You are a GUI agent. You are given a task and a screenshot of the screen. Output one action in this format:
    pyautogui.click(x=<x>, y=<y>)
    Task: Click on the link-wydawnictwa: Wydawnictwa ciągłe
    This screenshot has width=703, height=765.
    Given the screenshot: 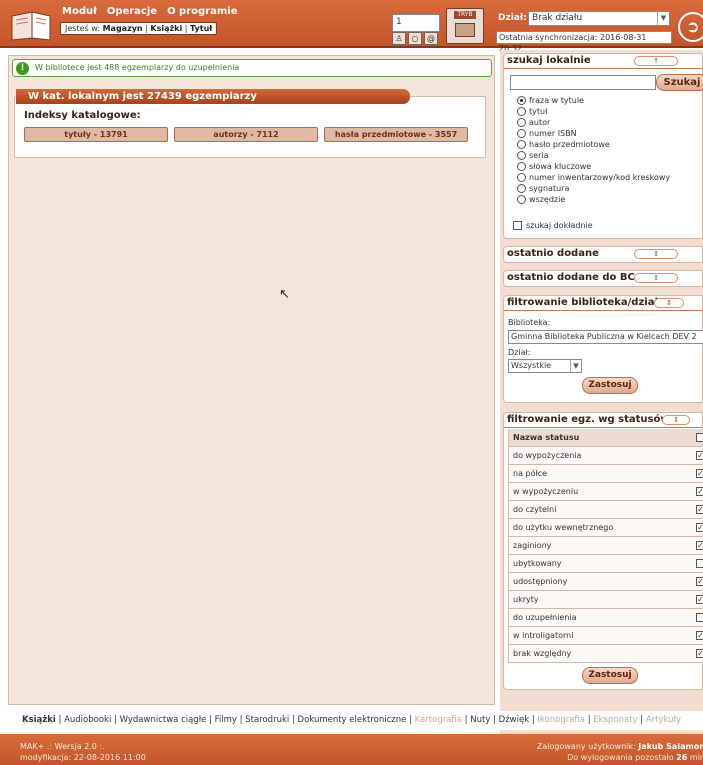 What is the action you would take?
    pyautogui.click(x=163, y=720)
    